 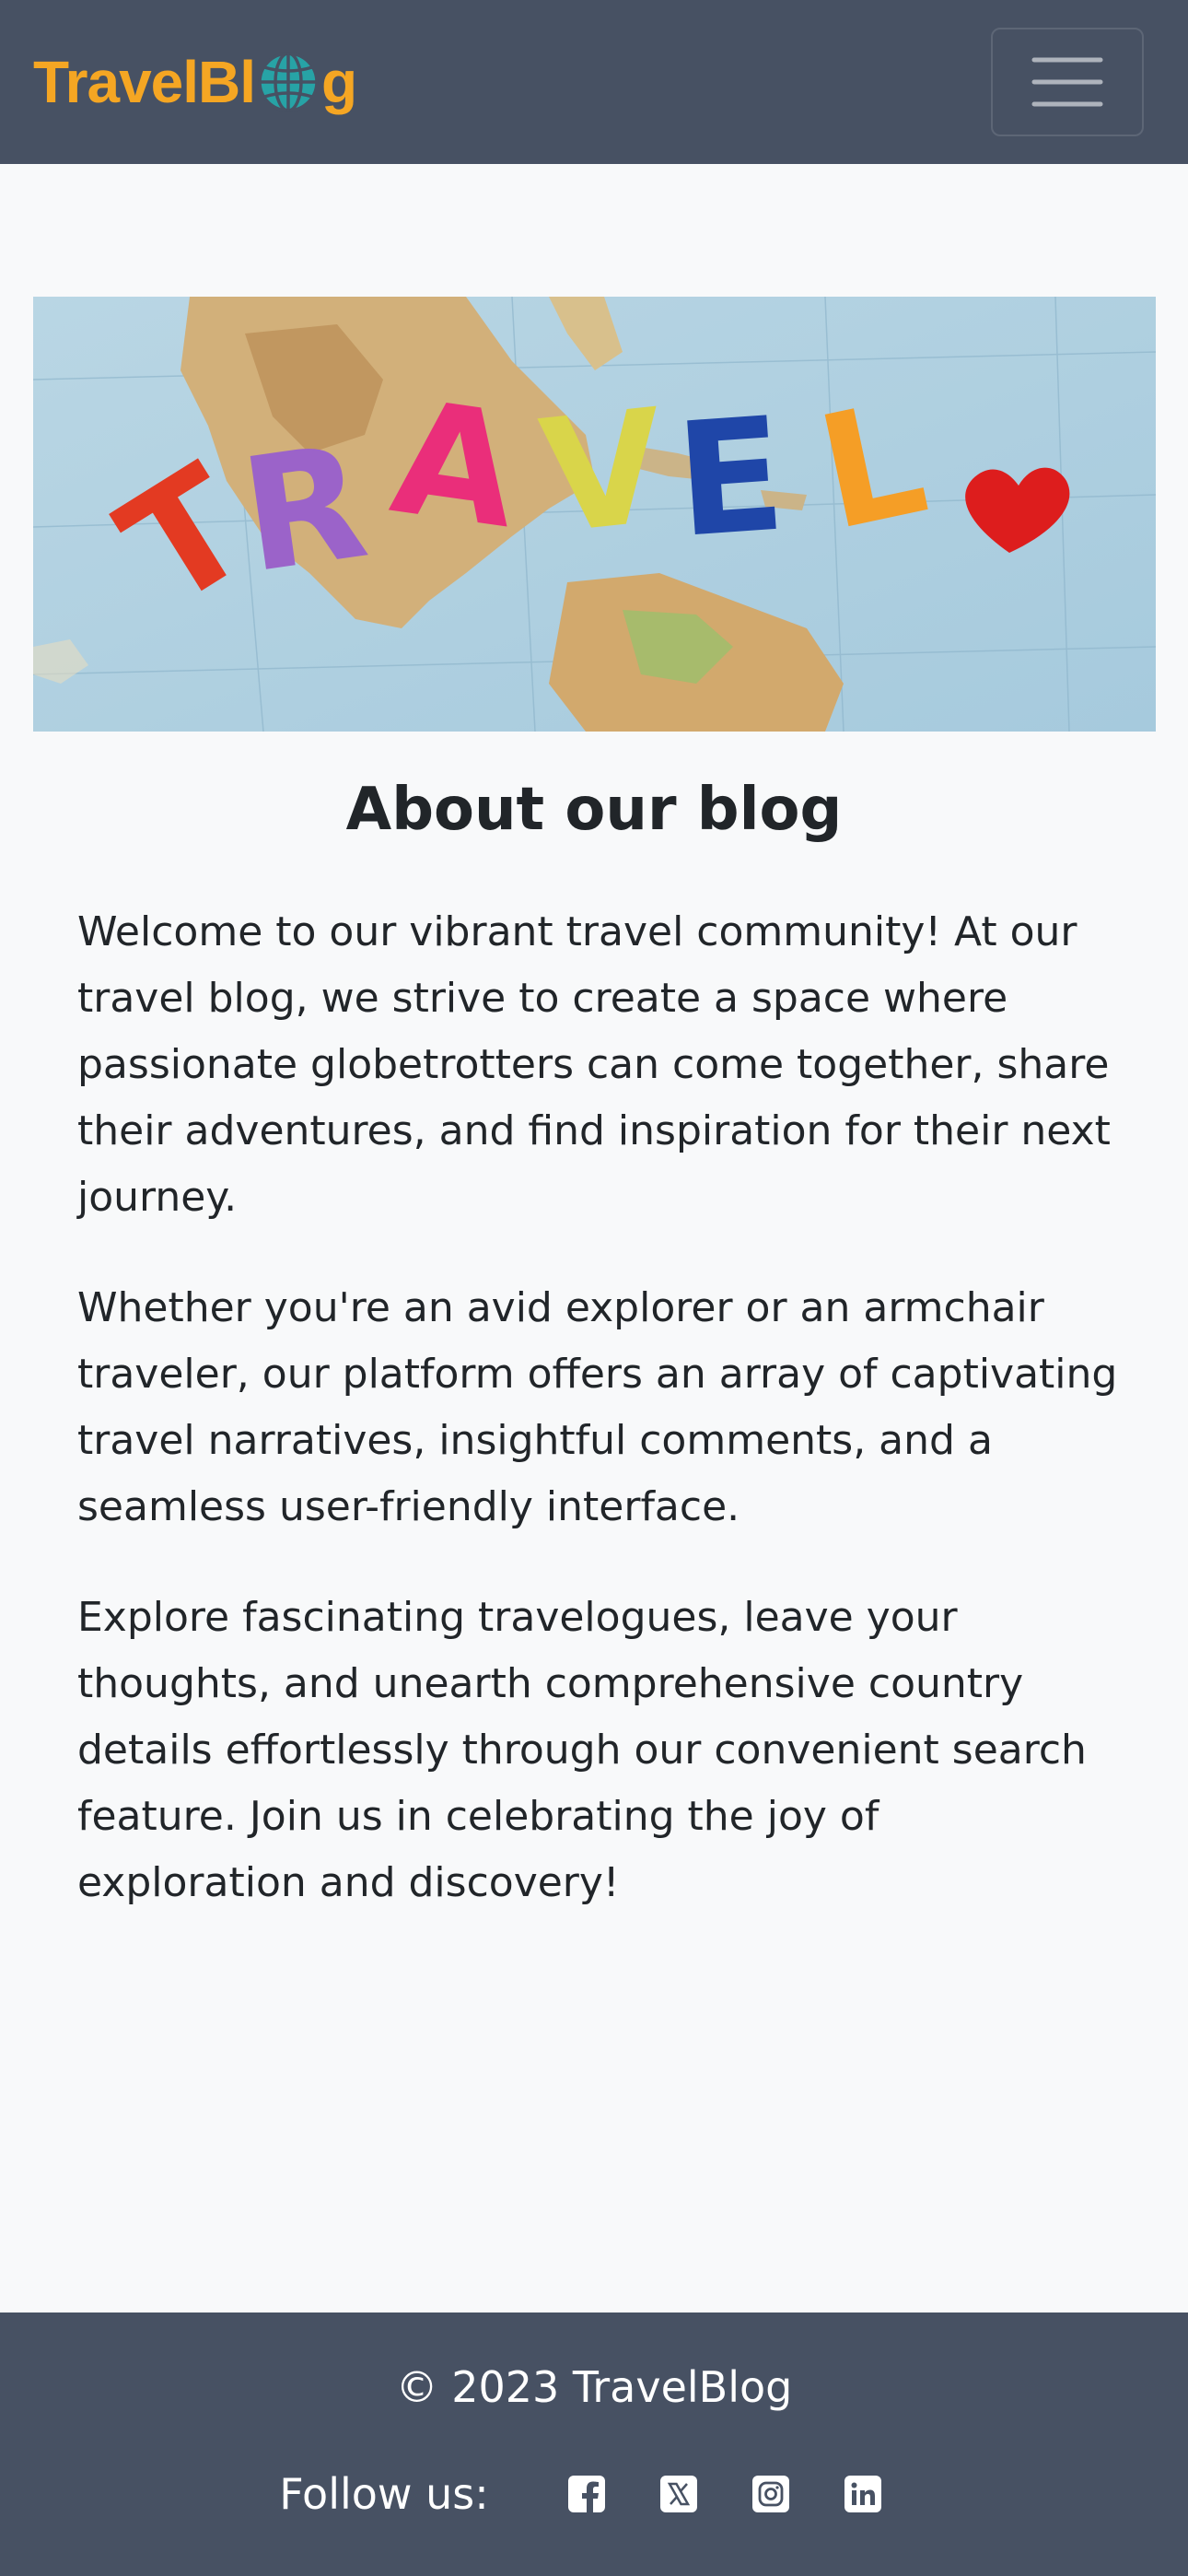 I want to click on svg-text: E, so click(x=730, y=478).